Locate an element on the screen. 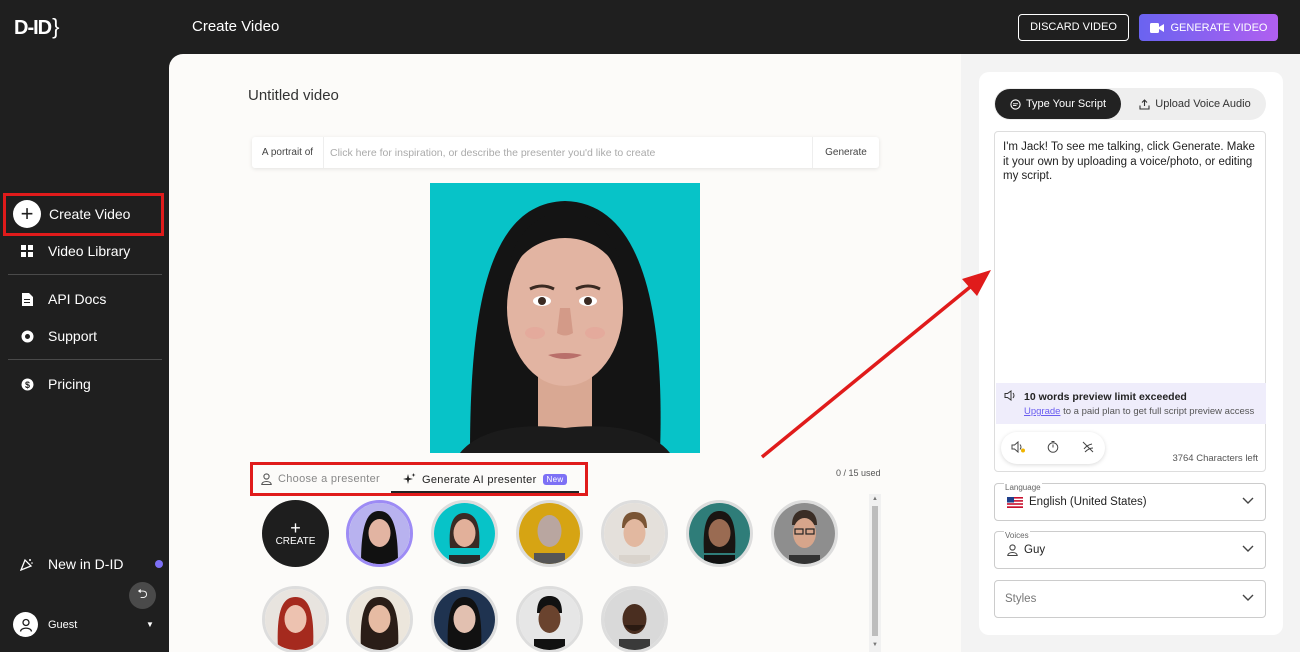 The height and width of the screenshot is (652, 1300). plus-icon: + is located at coordinates (295, 528).